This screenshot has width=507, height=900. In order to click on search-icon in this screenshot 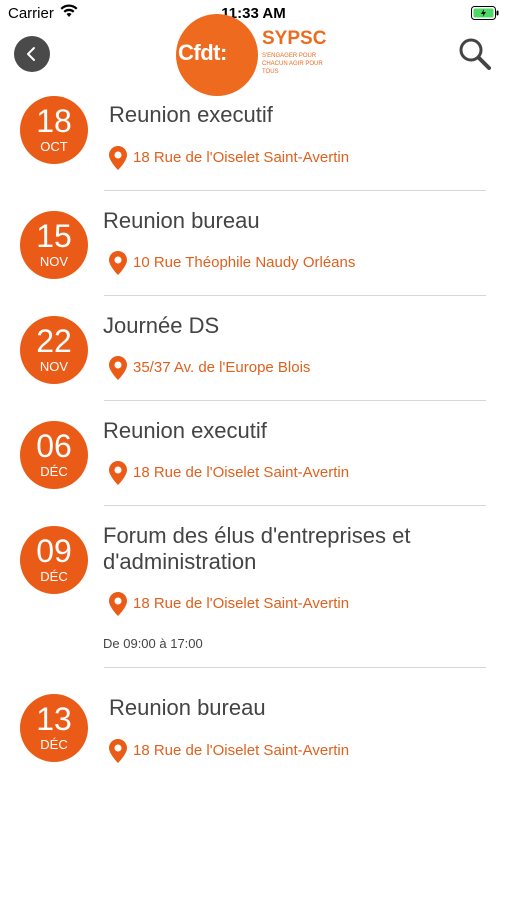, I will do `click(475, 54)`.